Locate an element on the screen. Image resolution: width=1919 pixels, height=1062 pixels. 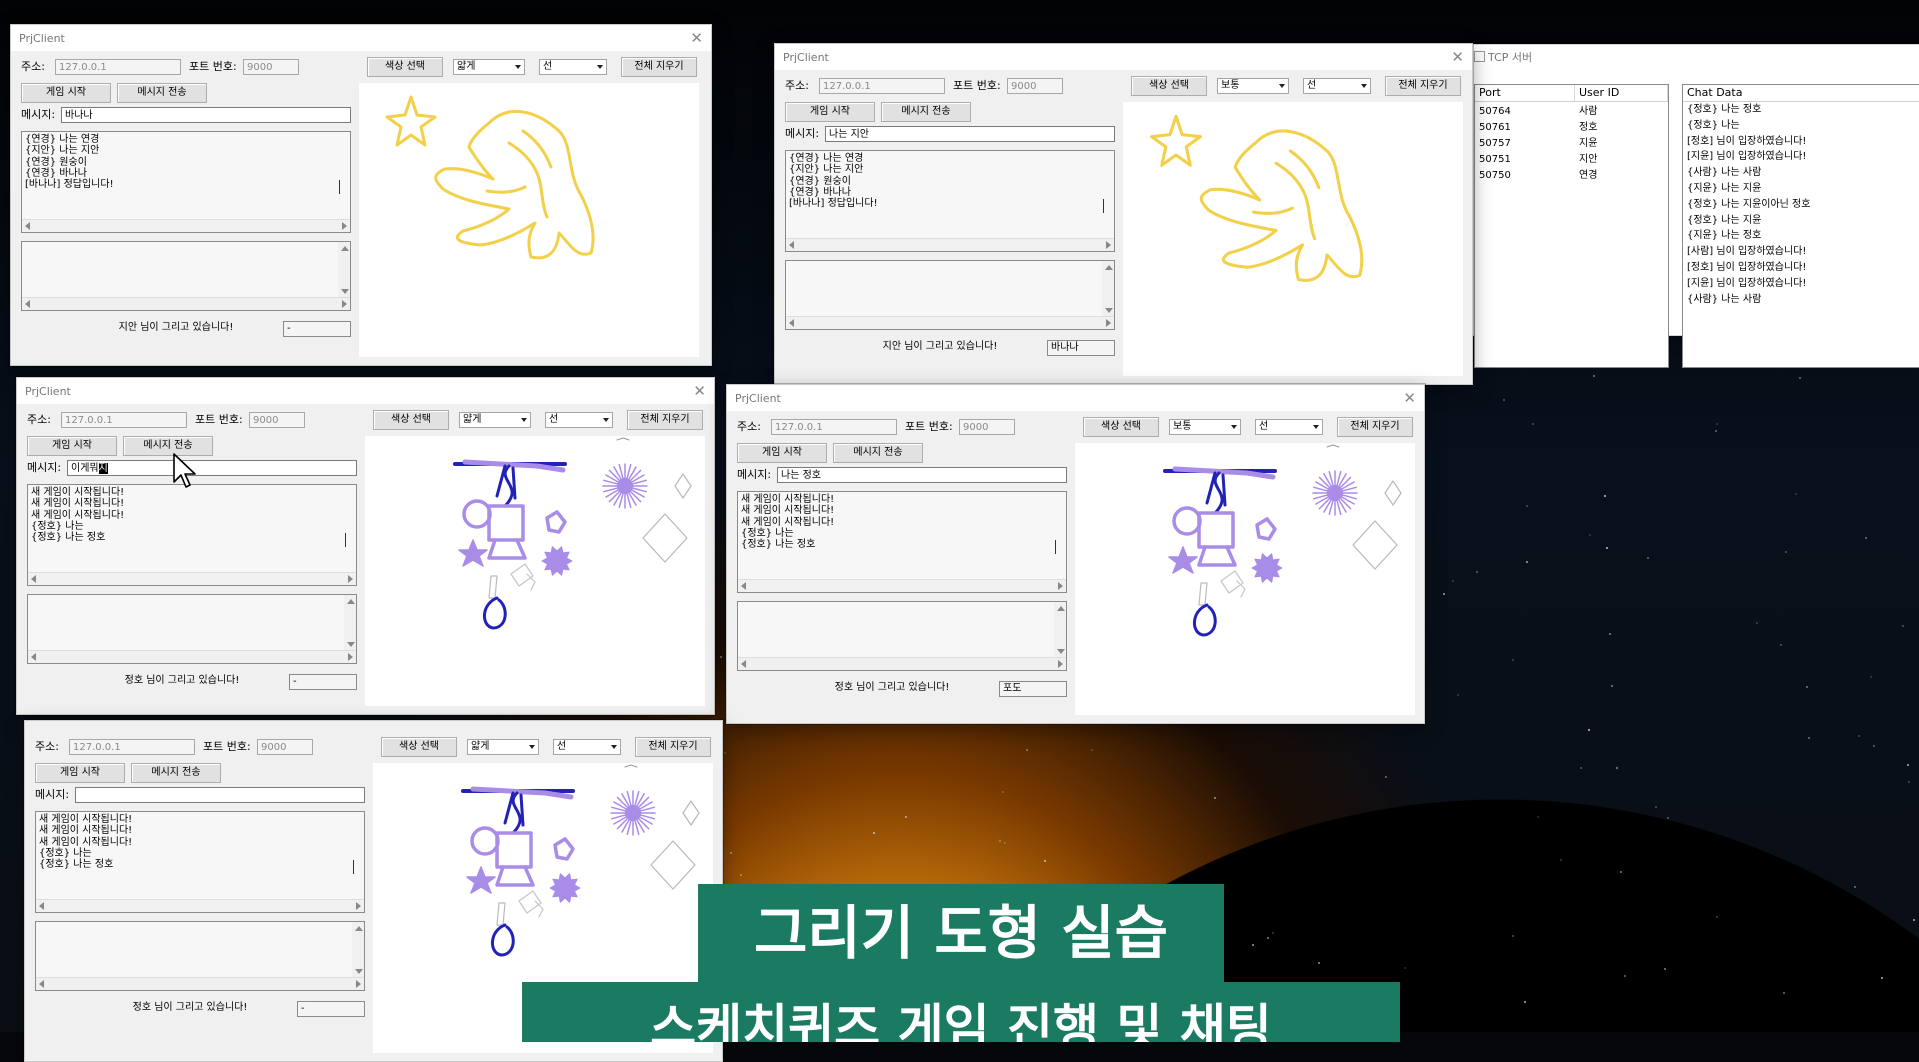
message-input: 이게뭐지 is located at coordinates (212, 468).